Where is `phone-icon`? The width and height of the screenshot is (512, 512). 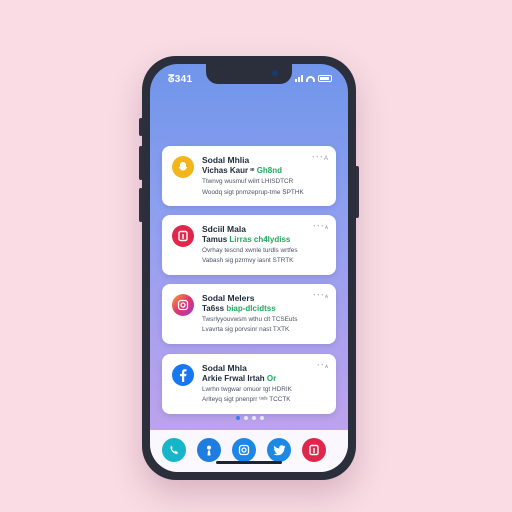
phone-icon is located at coordinates (174, 450).